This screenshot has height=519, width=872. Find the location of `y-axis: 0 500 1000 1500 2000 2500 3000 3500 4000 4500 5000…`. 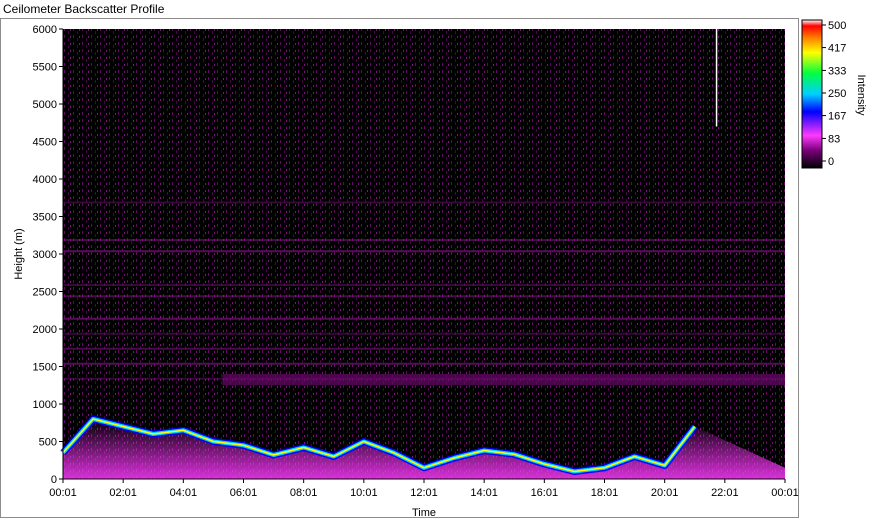

y-axis: 0 500 1000 1500 2000 2500 3000 3500 4000 4500 5000… is located at coordinates (48, 255).